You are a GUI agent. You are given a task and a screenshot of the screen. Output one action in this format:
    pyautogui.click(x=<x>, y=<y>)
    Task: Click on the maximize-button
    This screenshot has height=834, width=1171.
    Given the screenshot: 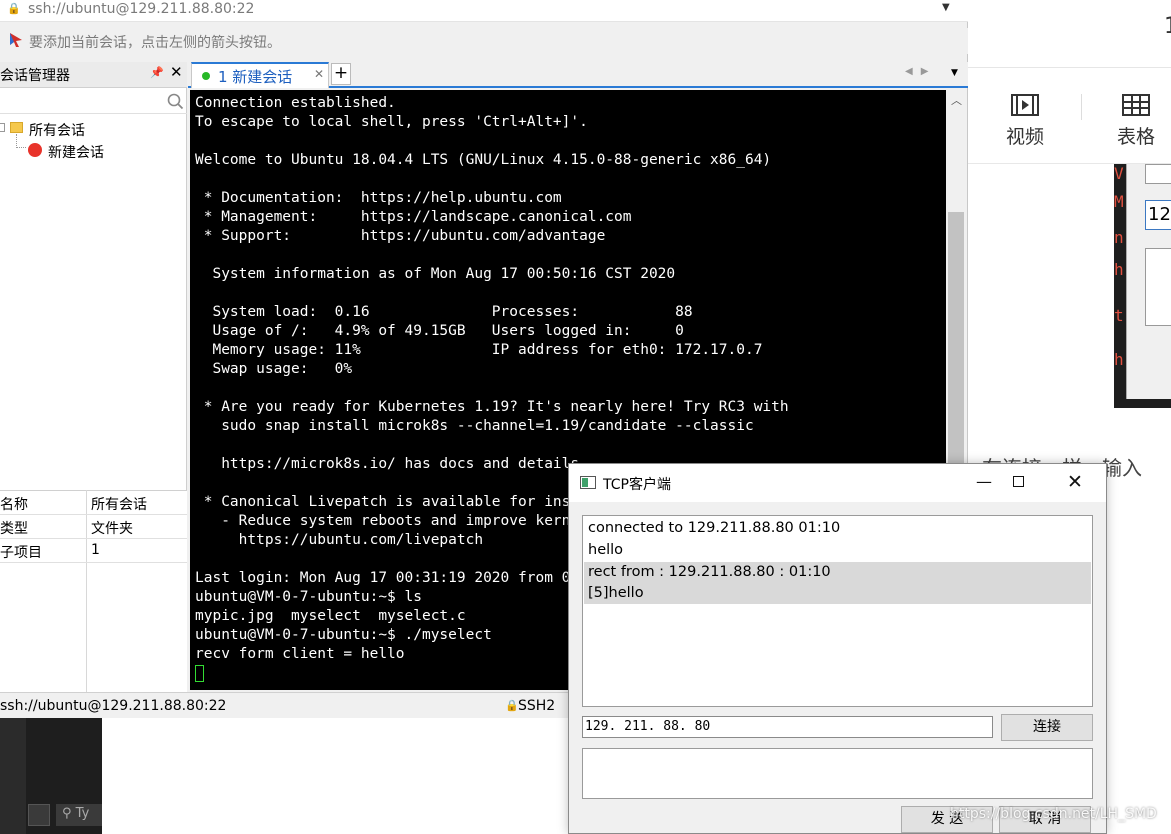 What is the action you would take?
    pyautogui.click(x=1018, y=482)
    